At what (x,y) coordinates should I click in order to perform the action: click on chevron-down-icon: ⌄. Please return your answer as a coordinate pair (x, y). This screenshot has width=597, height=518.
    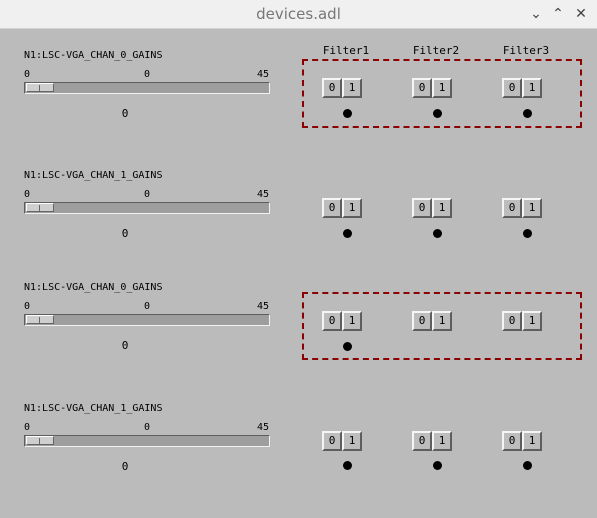
    Looking at the image, I should click on (536, 14).